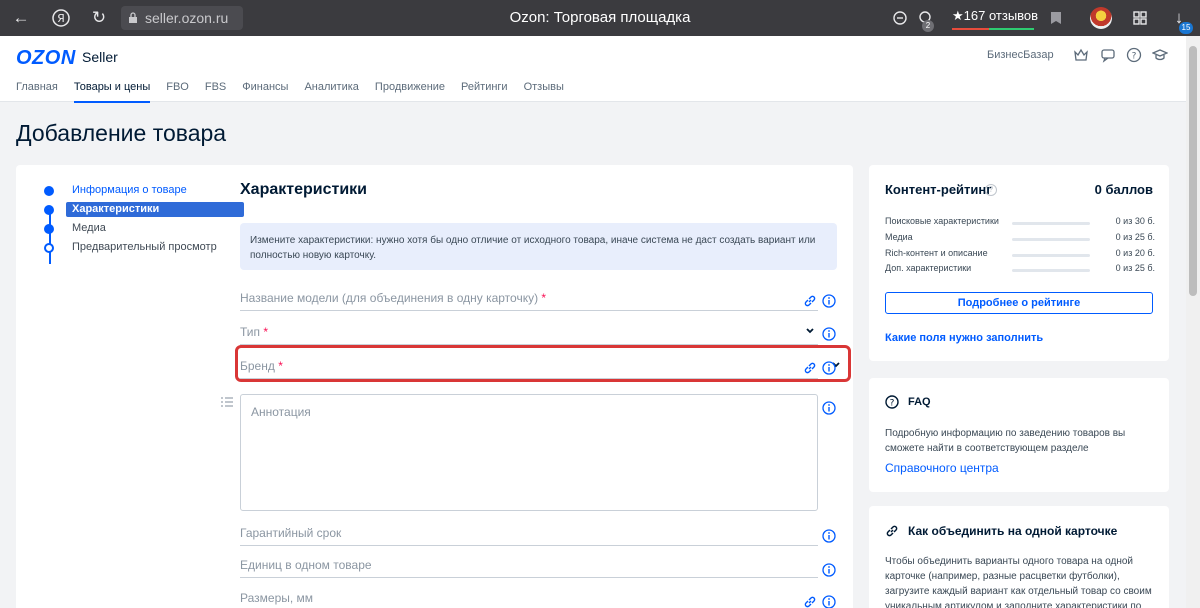  Describe the element at coordinates (227, 402) in the screenshot. I see `list-format-icon` at that location.